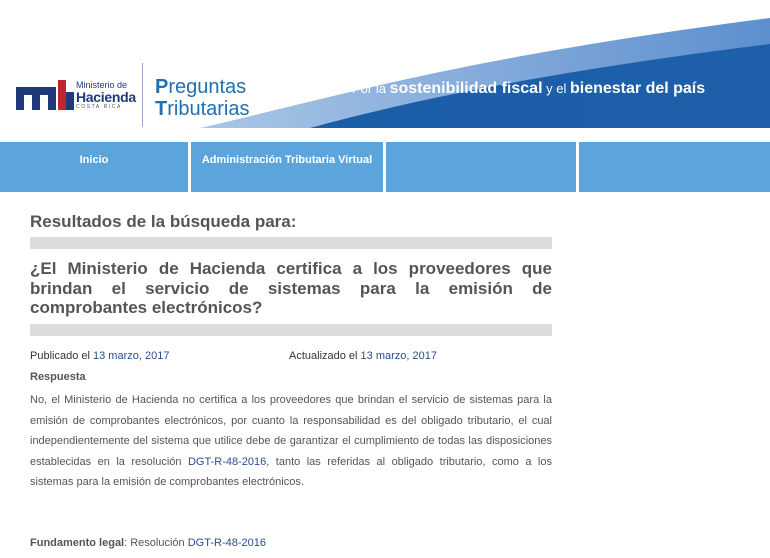 This screenshot has height=558, width=770. Describe the element at coordinates (45, 95) in the screenshot. I see `mh-logo-icon` at that location.